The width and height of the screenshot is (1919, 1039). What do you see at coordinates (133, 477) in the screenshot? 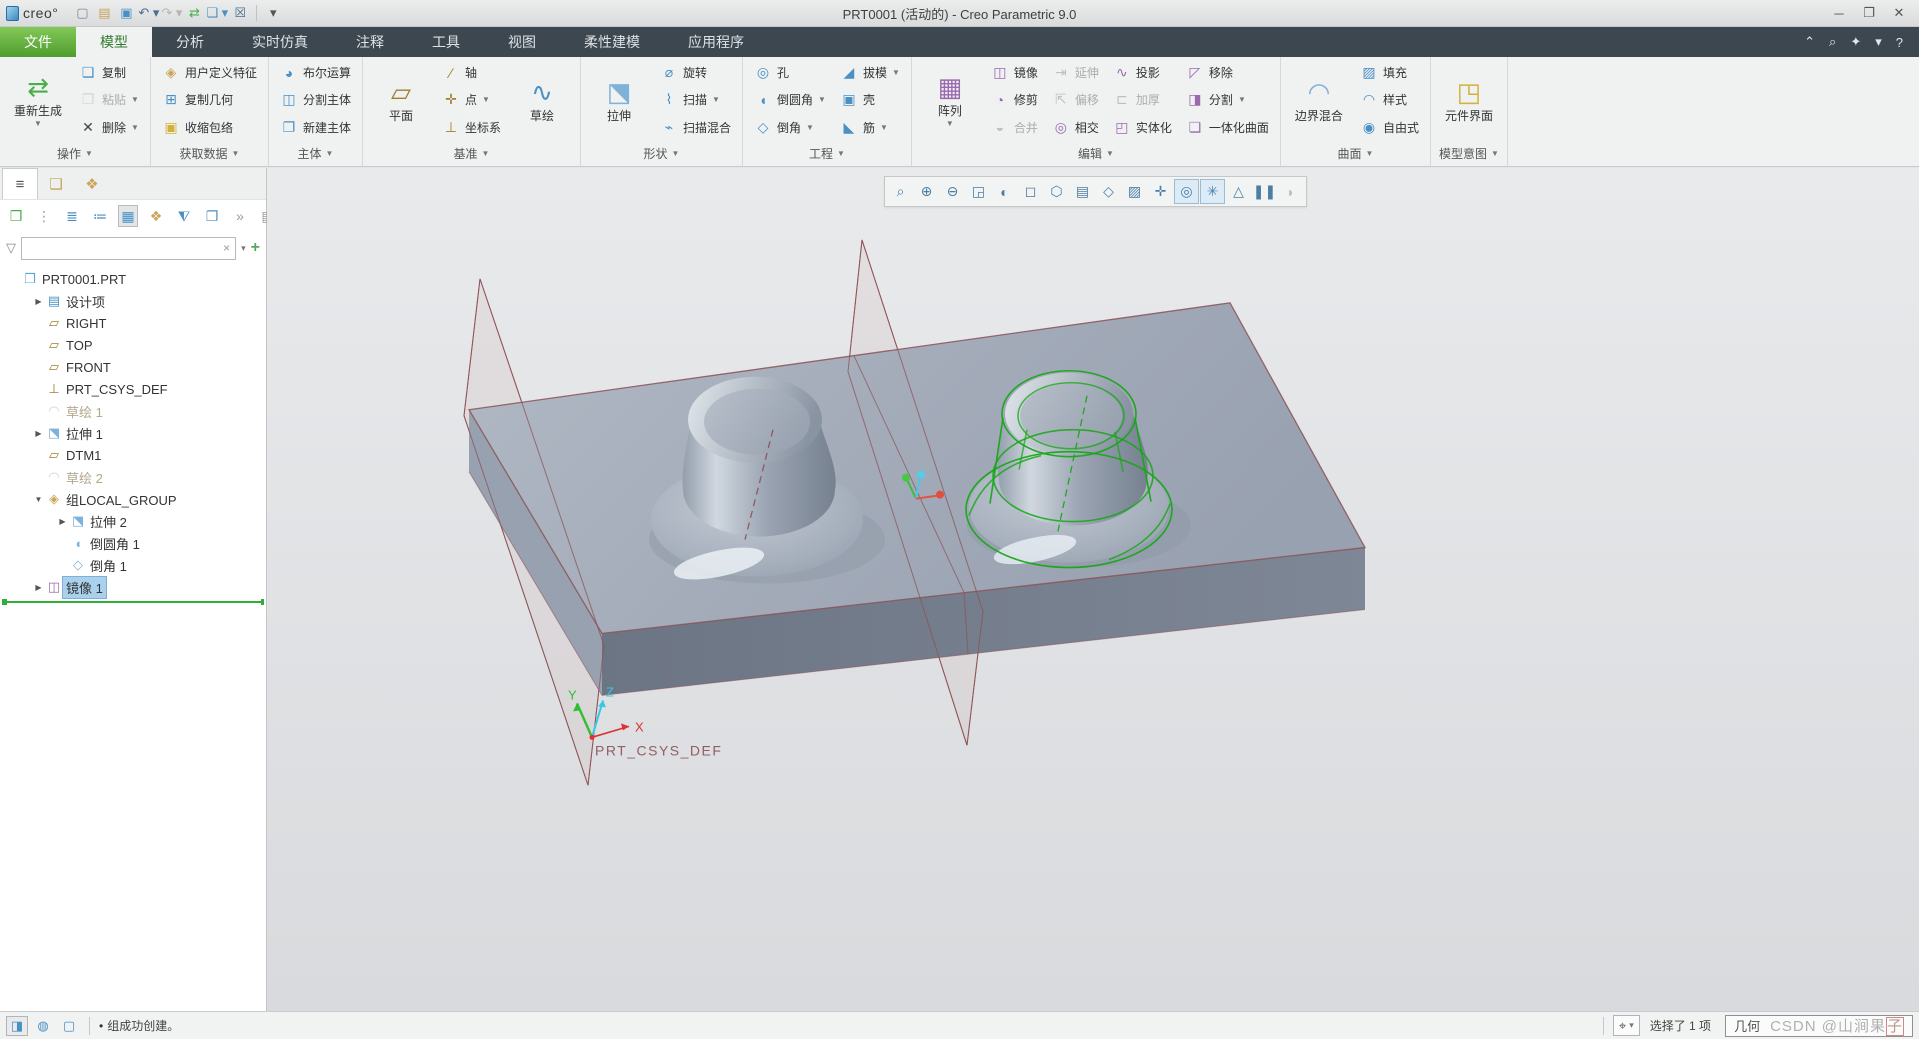
I see `tree-item-sketch-2: ◠ 草绘 2` at bounding box center [133, 477].